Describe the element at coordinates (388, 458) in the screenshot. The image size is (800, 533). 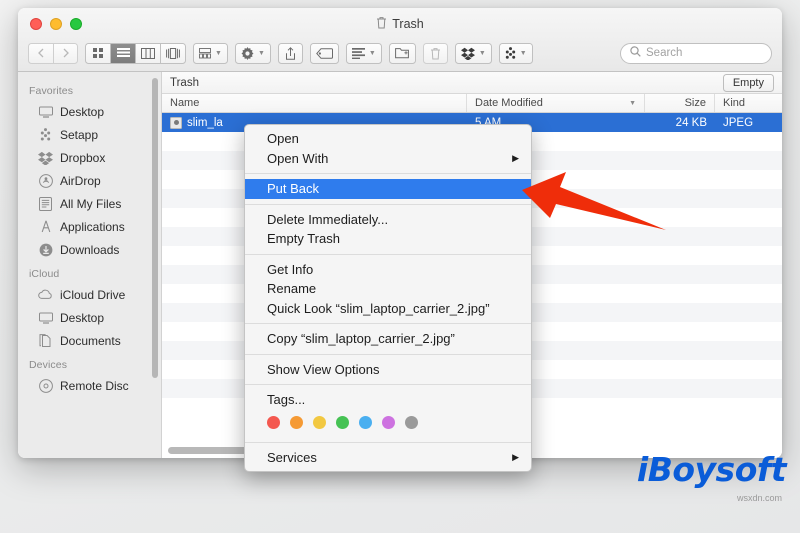
I see `menu-item-services: Services ▶` at that location.